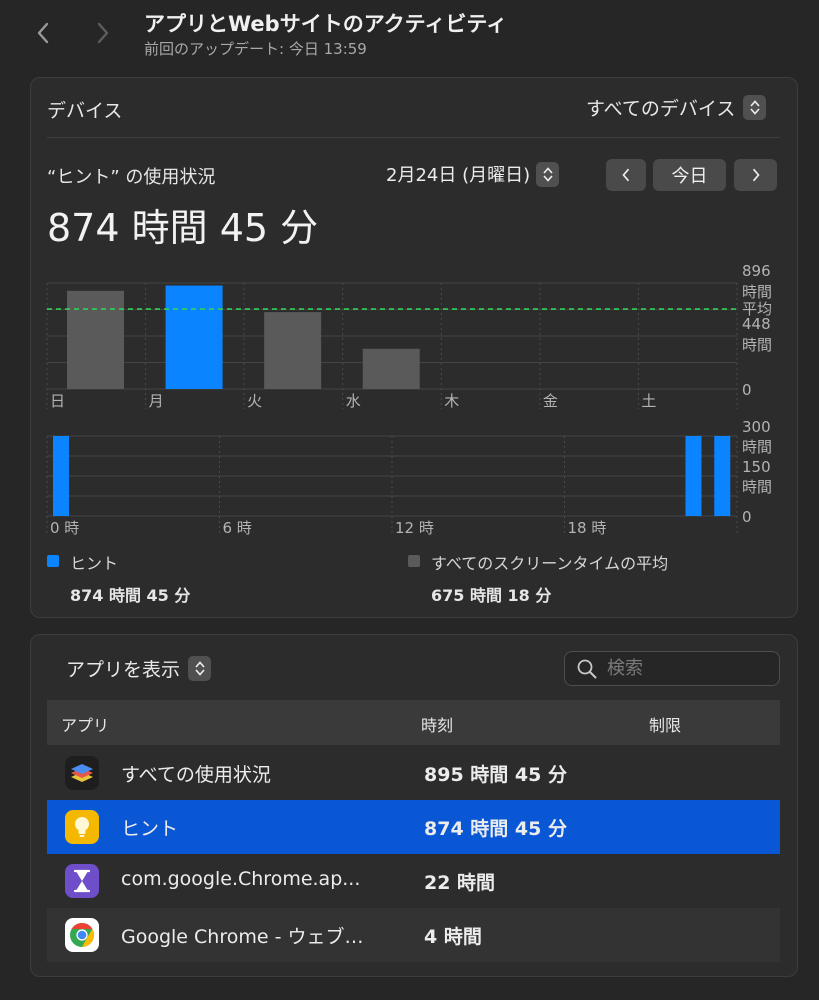 The width and height of the screenshot is (819, 1000). What do you see at coordinates (747, 390) in the screenshot?
I see `week-y-tick-label: 0` at bounding box center [747, 390].